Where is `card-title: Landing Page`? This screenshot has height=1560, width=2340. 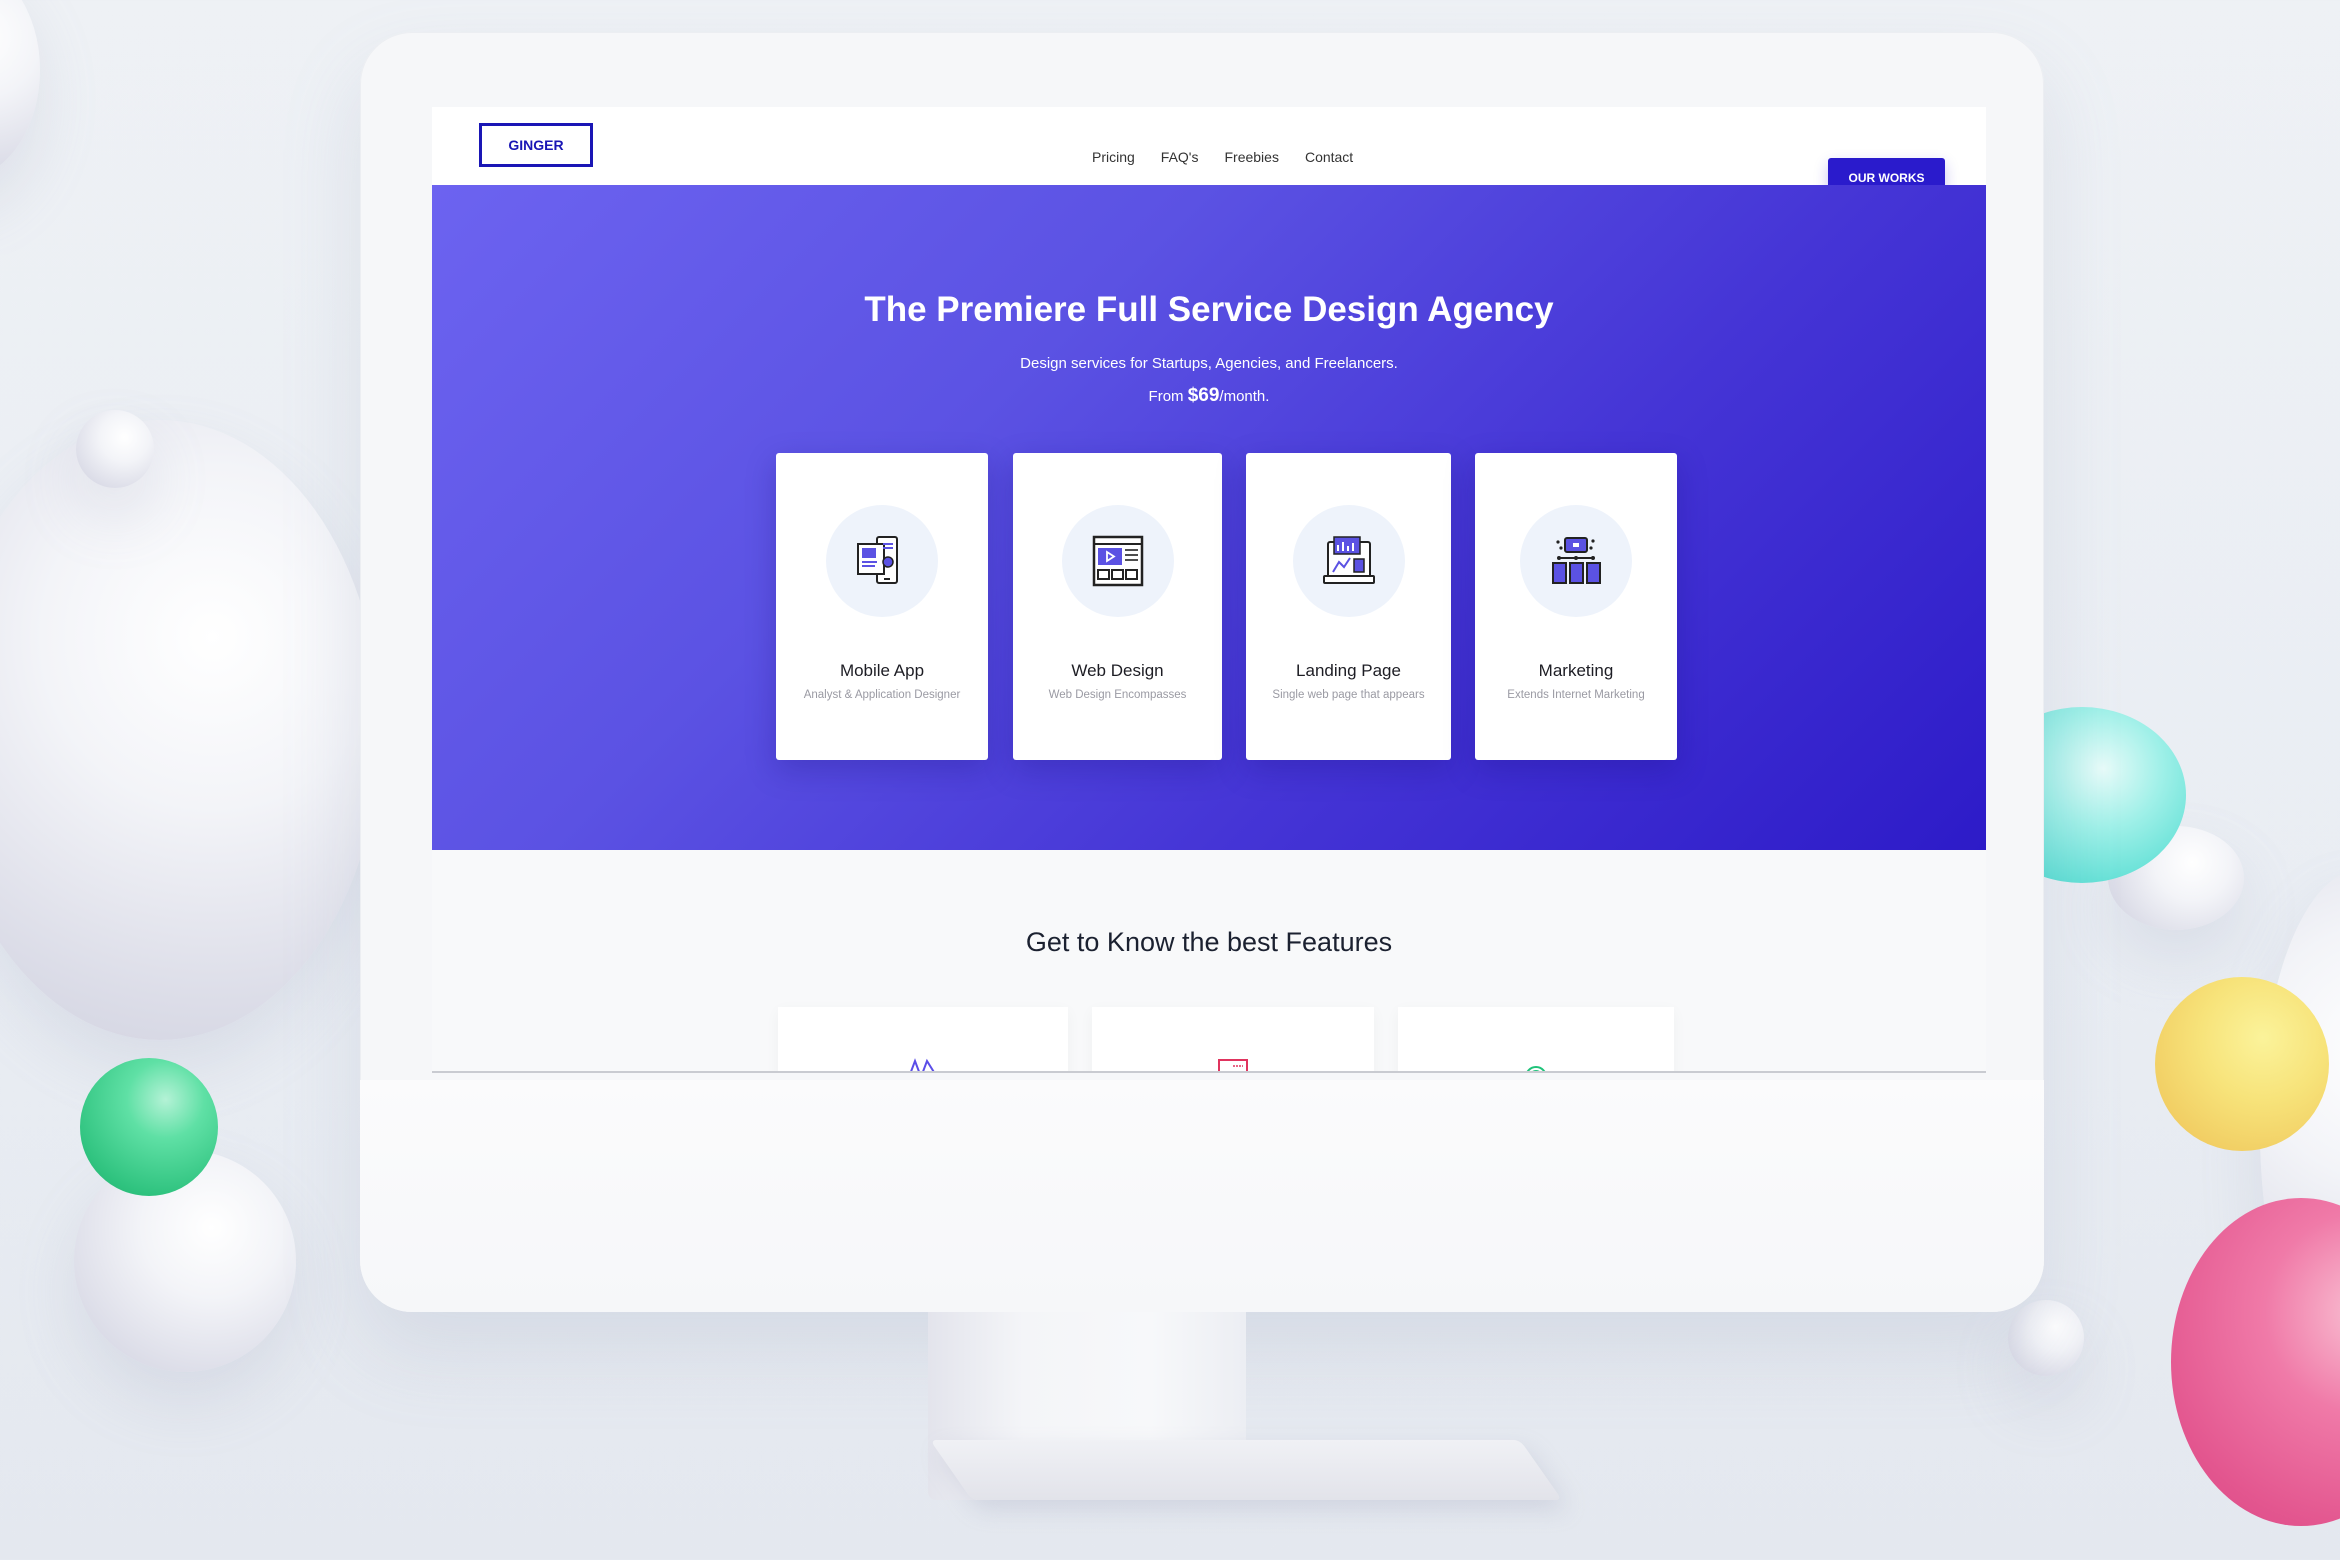 card-title: Landing Page is located at coordinates (1348, 670).